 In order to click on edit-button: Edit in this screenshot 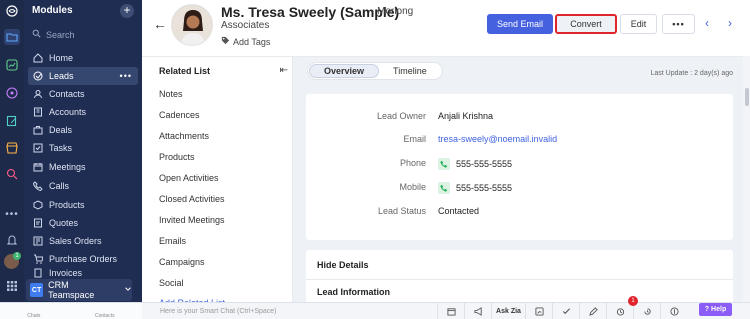, I will do `click(638, 24)`.